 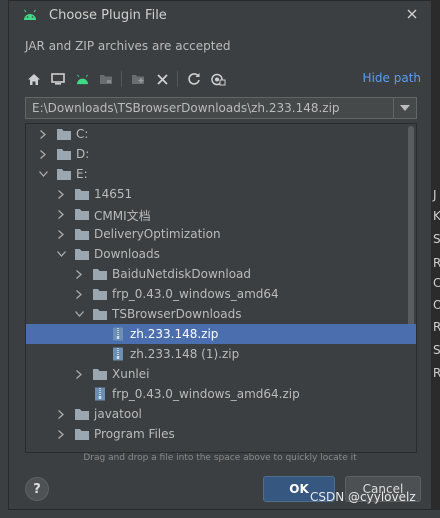 I want to click on tree-item-label: Xunlei, so click(x=131, y=374).